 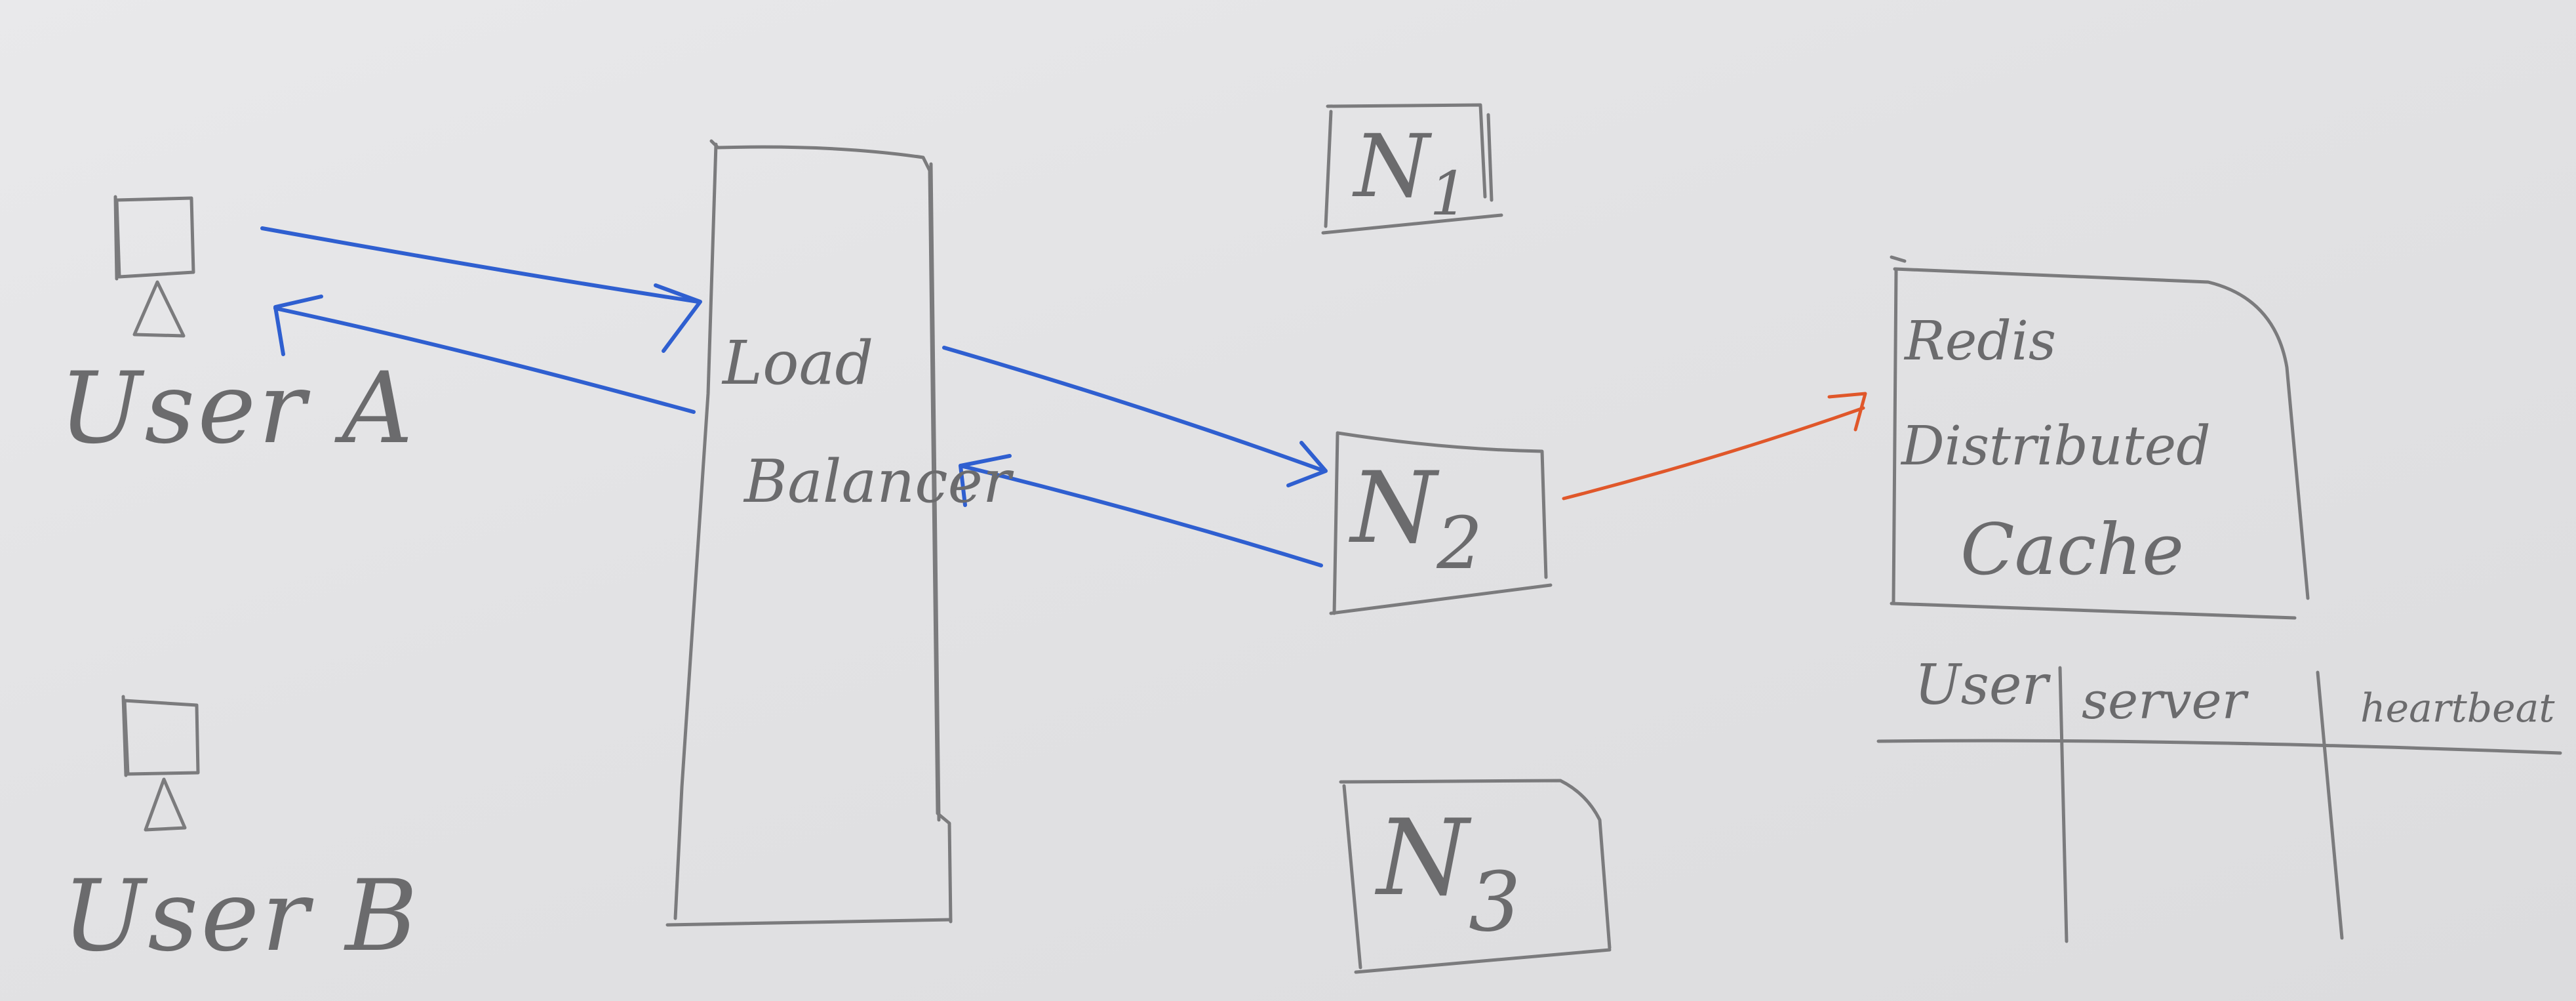 What do you see at coordinates (2164, 701) in the screenshot?
I see `table-header-server: server` at bounding box center [2164, 701].